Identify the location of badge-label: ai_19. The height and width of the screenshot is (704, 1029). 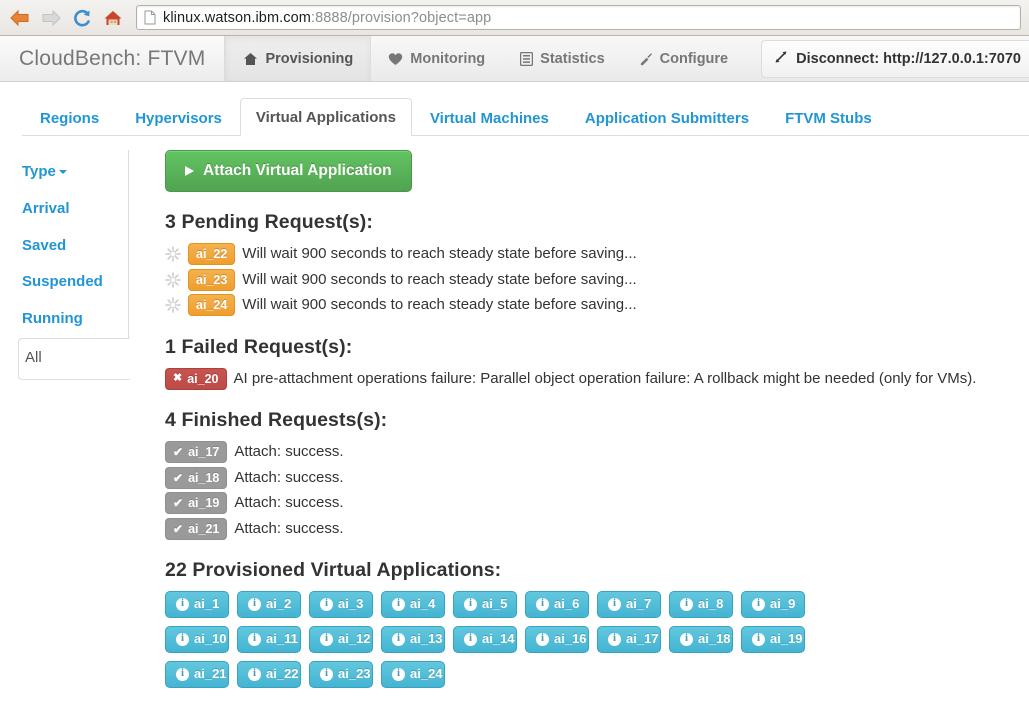
(204, 503).